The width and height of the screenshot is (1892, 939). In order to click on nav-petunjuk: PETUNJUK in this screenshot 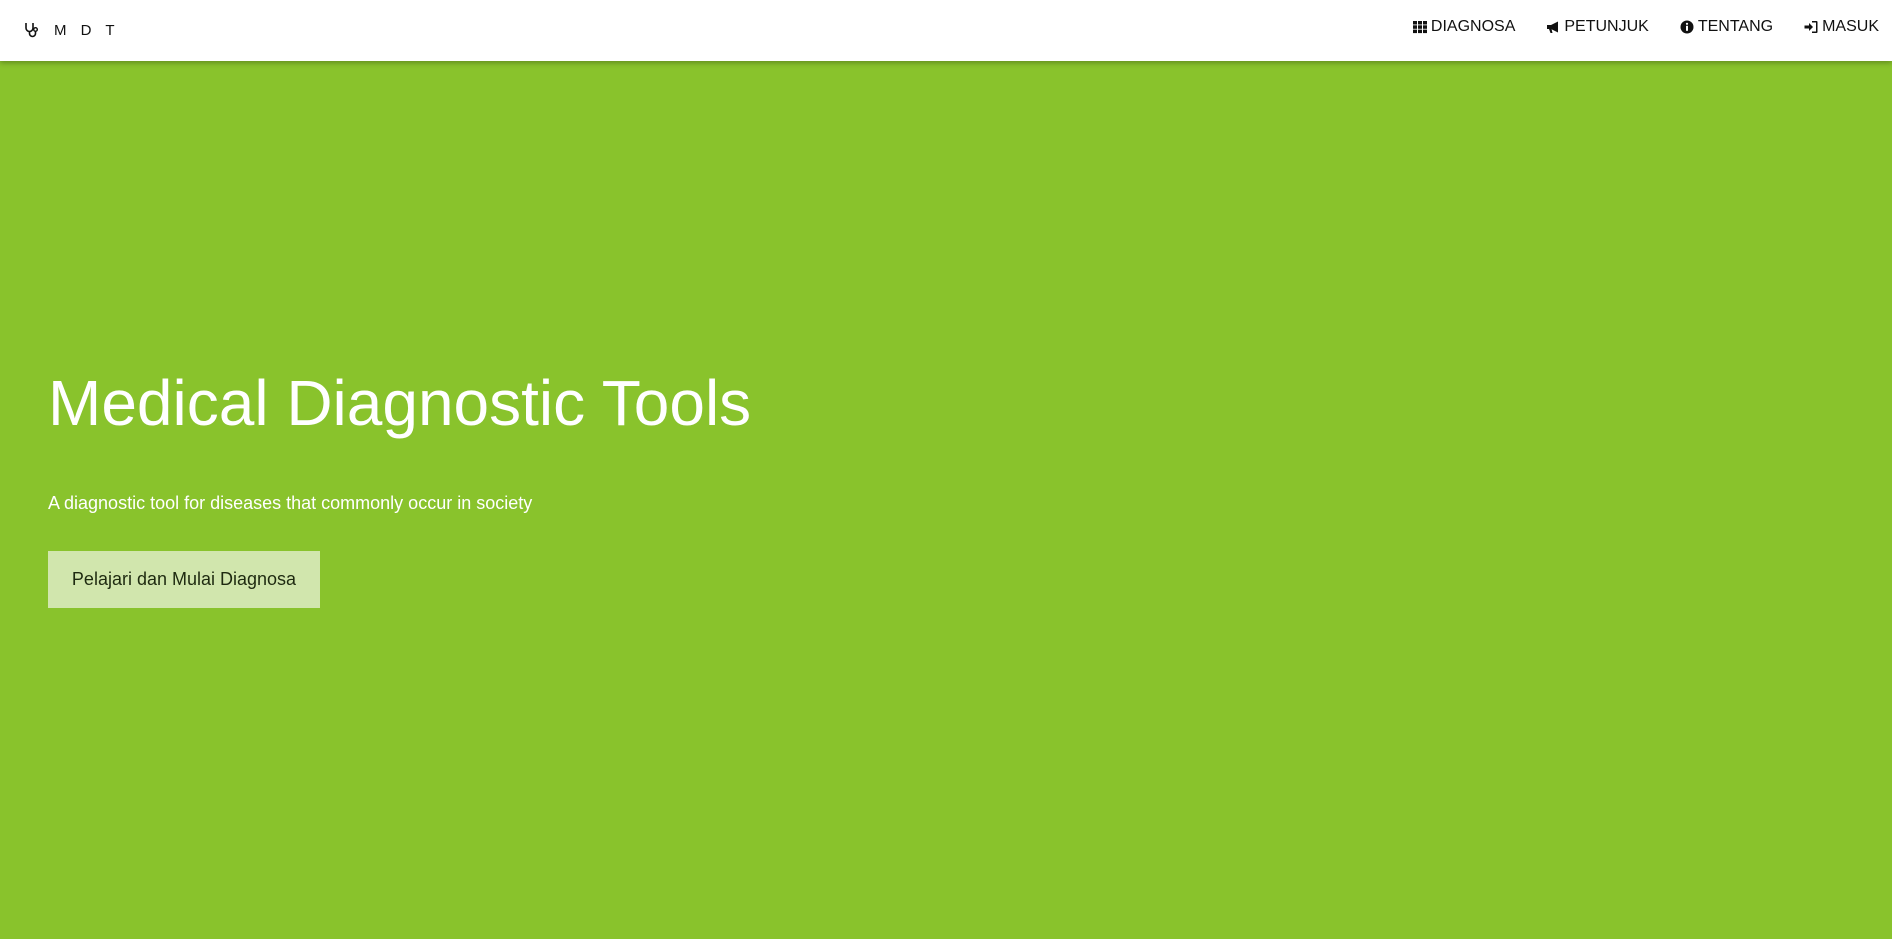, I will do `click(1597, 27)`.